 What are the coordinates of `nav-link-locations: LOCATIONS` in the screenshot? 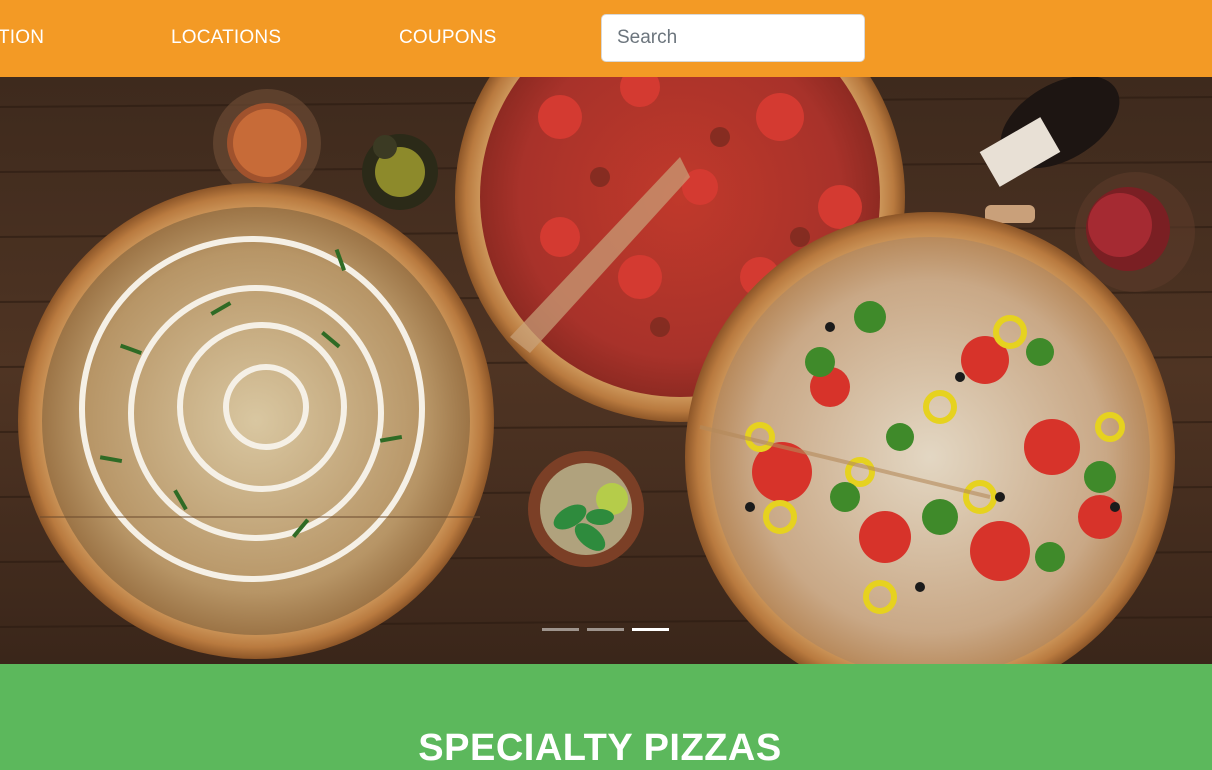 It's located at (226, 38).